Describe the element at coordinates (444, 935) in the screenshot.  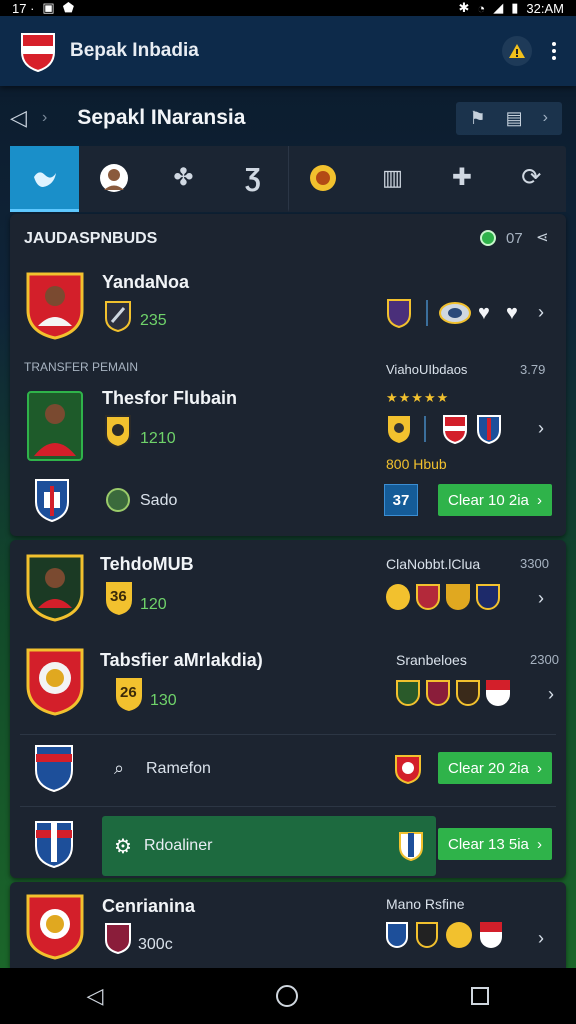
I see `club5-badge-row` at that location.